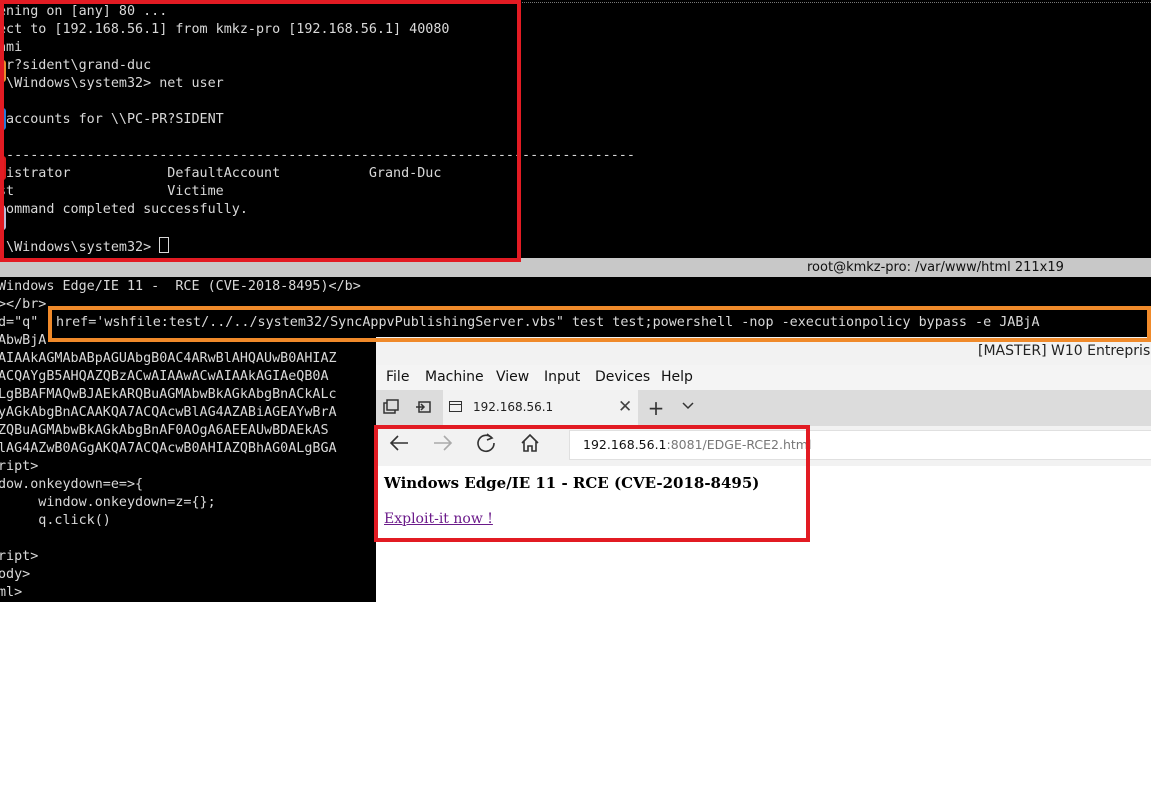 This screenshot has width=1151, height=790. I want to click on terminal-line: q.click(), so click(55, 520).